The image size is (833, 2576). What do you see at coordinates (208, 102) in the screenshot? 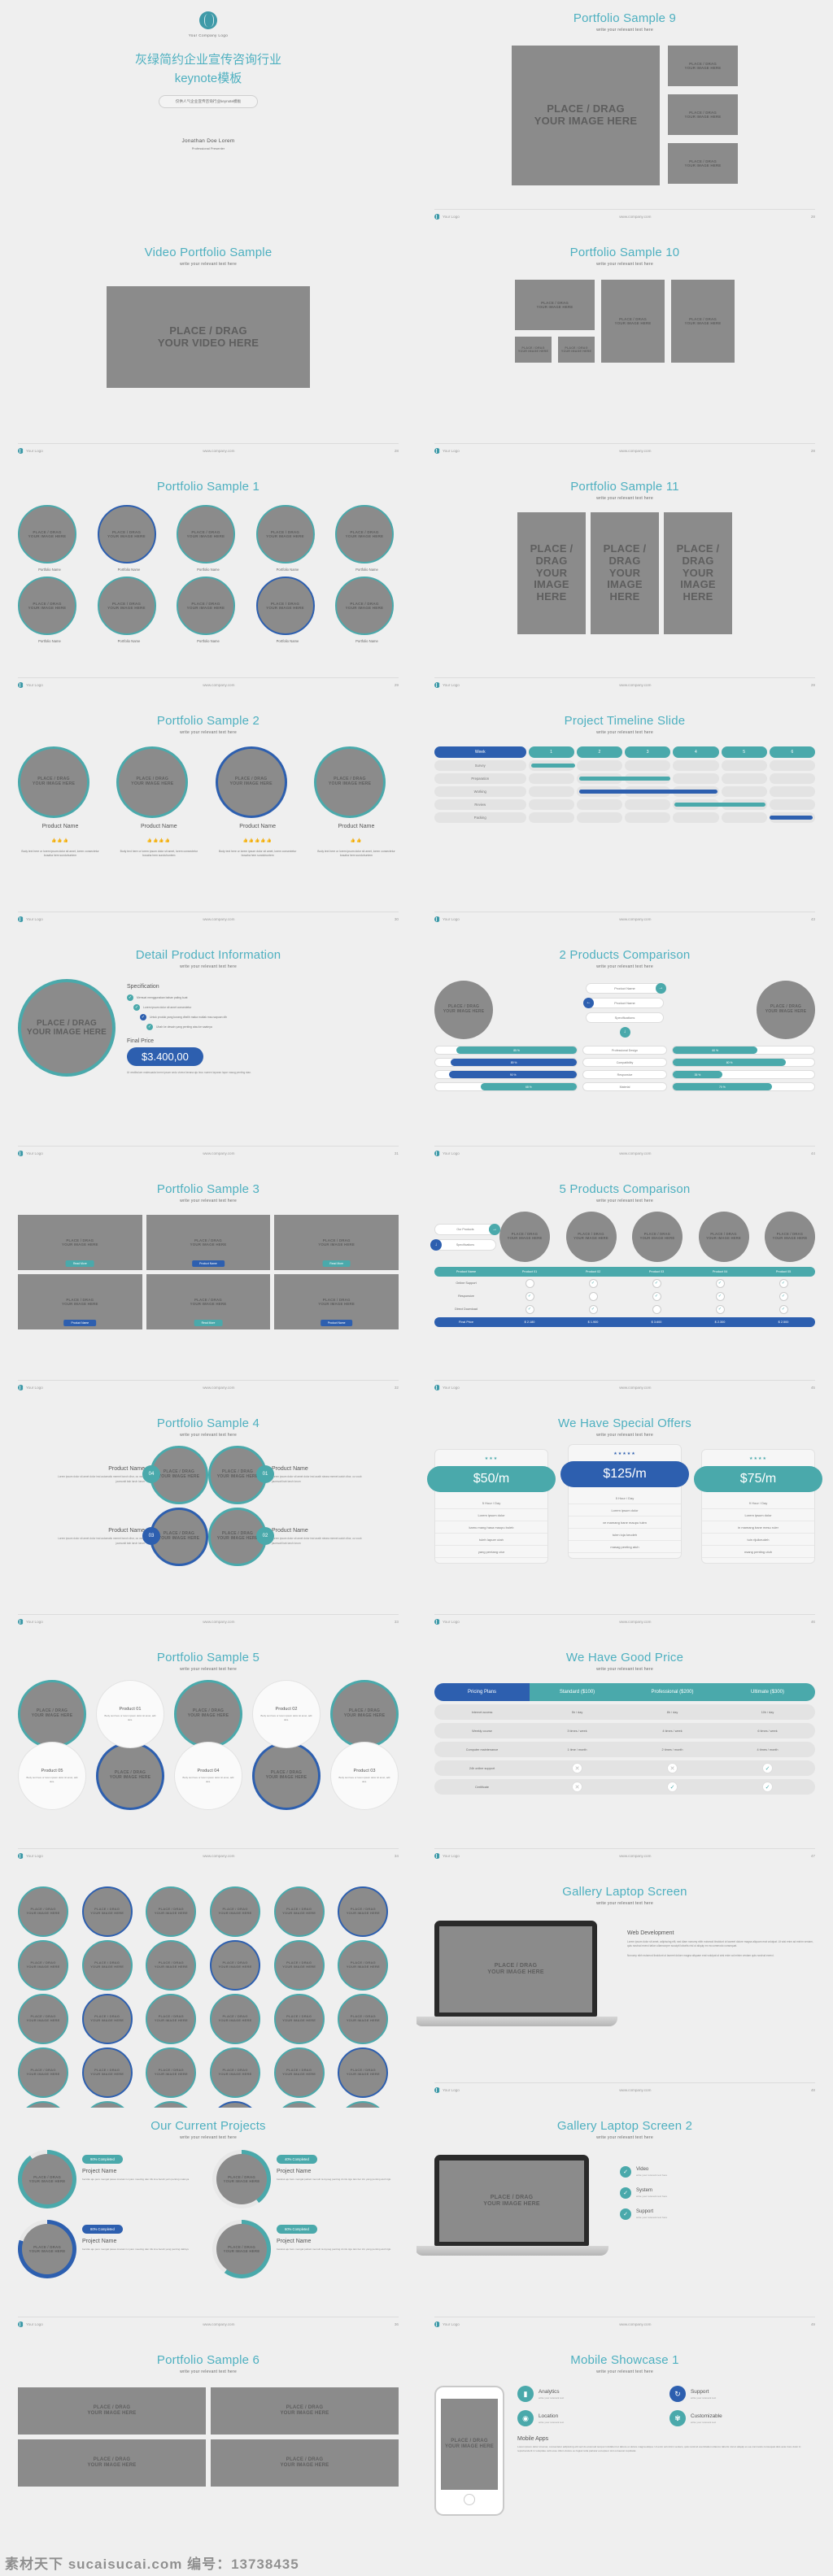
I see `title-pill-button: 仅供人气企业宣传咨询行业keynote模板` at bounding box center [208, 102].